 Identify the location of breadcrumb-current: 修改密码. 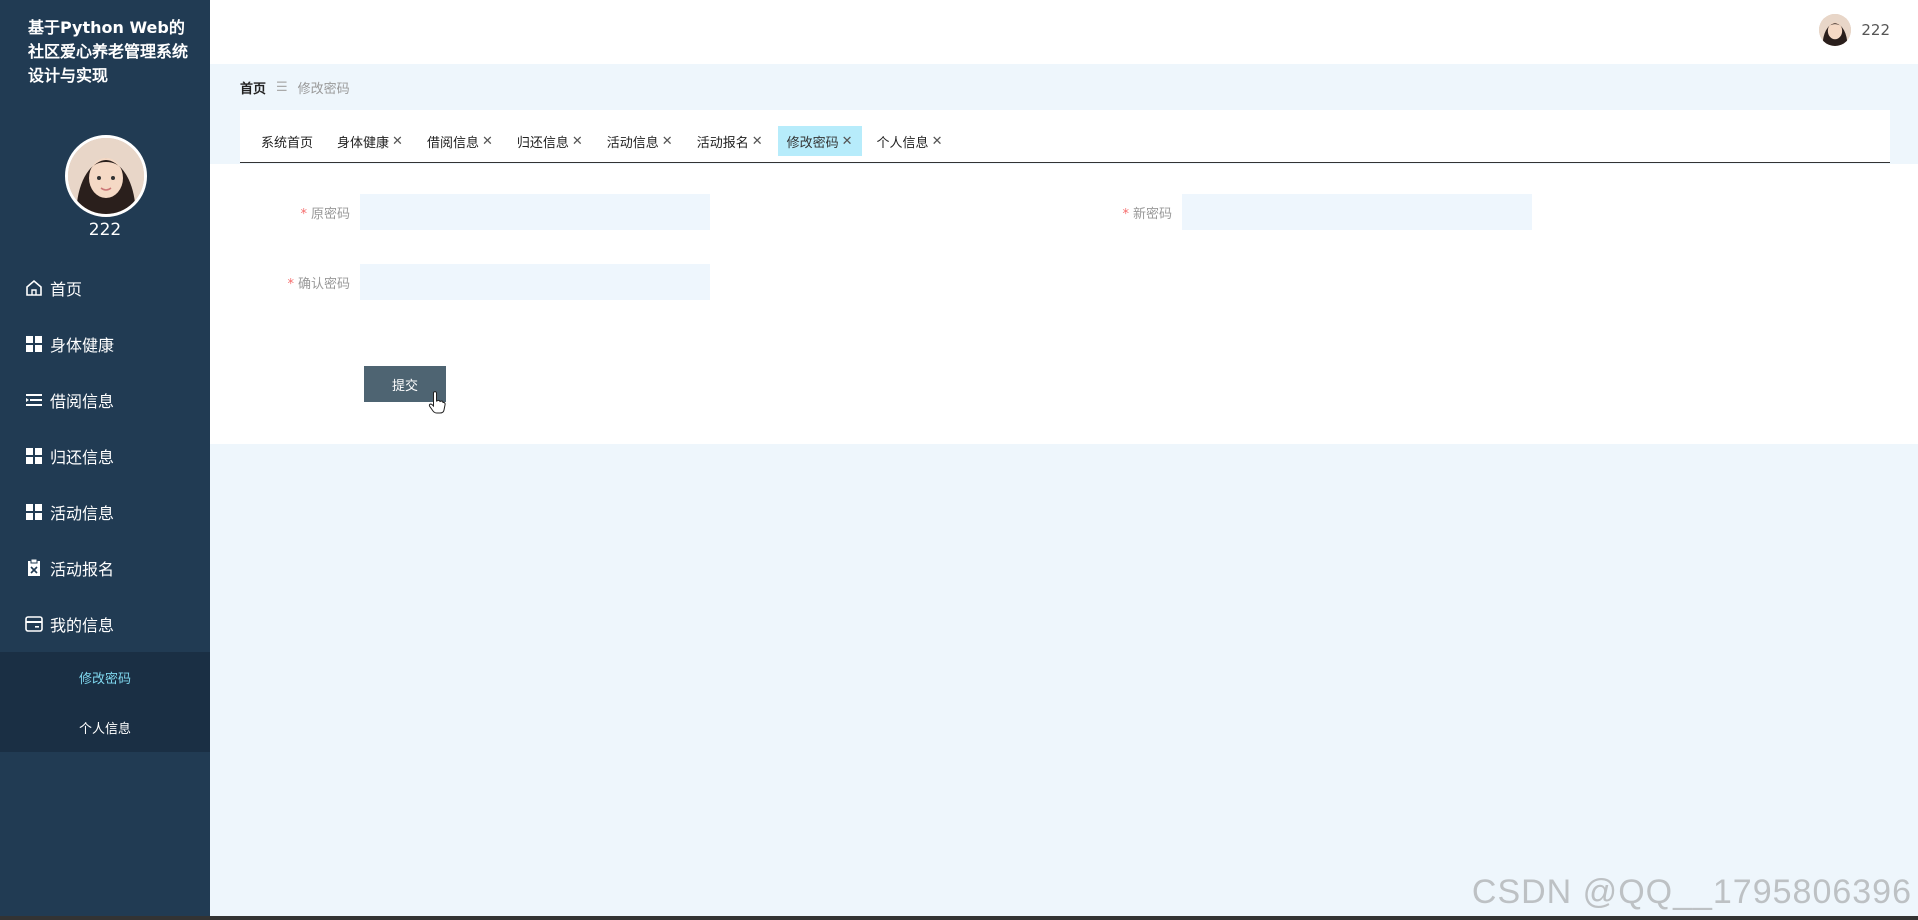
(323, 89).